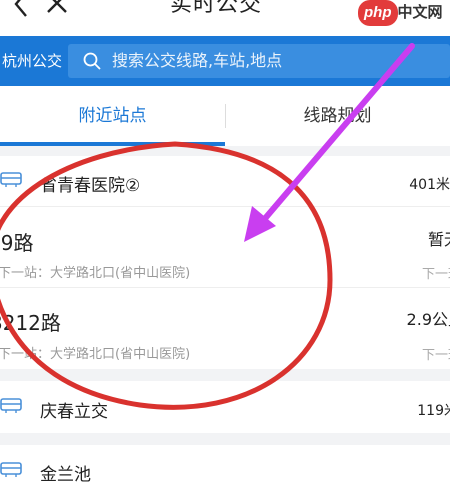 Image resolution: width=450 pixels, height=493 pixels. I want to click on stop-distance: 119米, so click(433, 411).